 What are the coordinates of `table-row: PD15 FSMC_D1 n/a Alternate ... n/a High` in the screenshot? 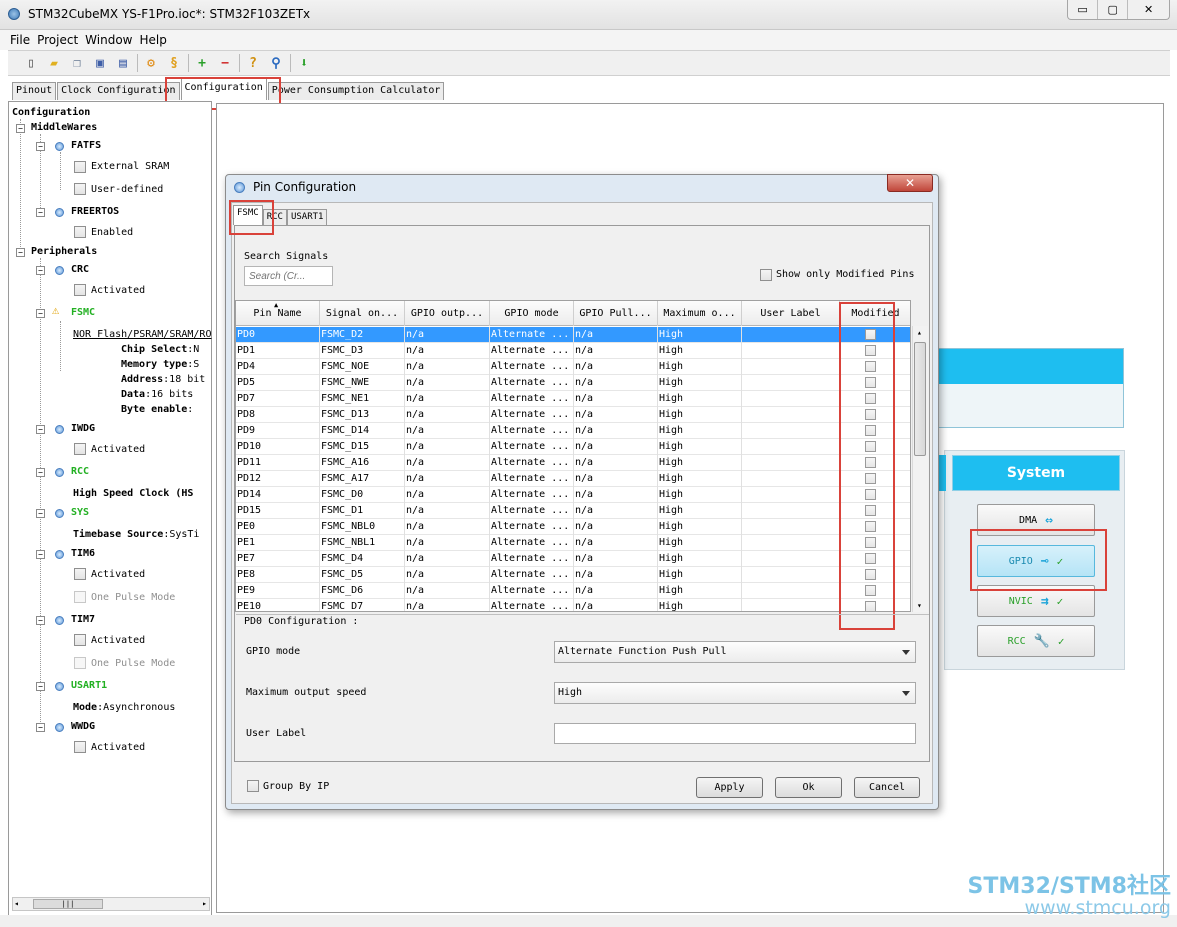 It's located at (573, 511).